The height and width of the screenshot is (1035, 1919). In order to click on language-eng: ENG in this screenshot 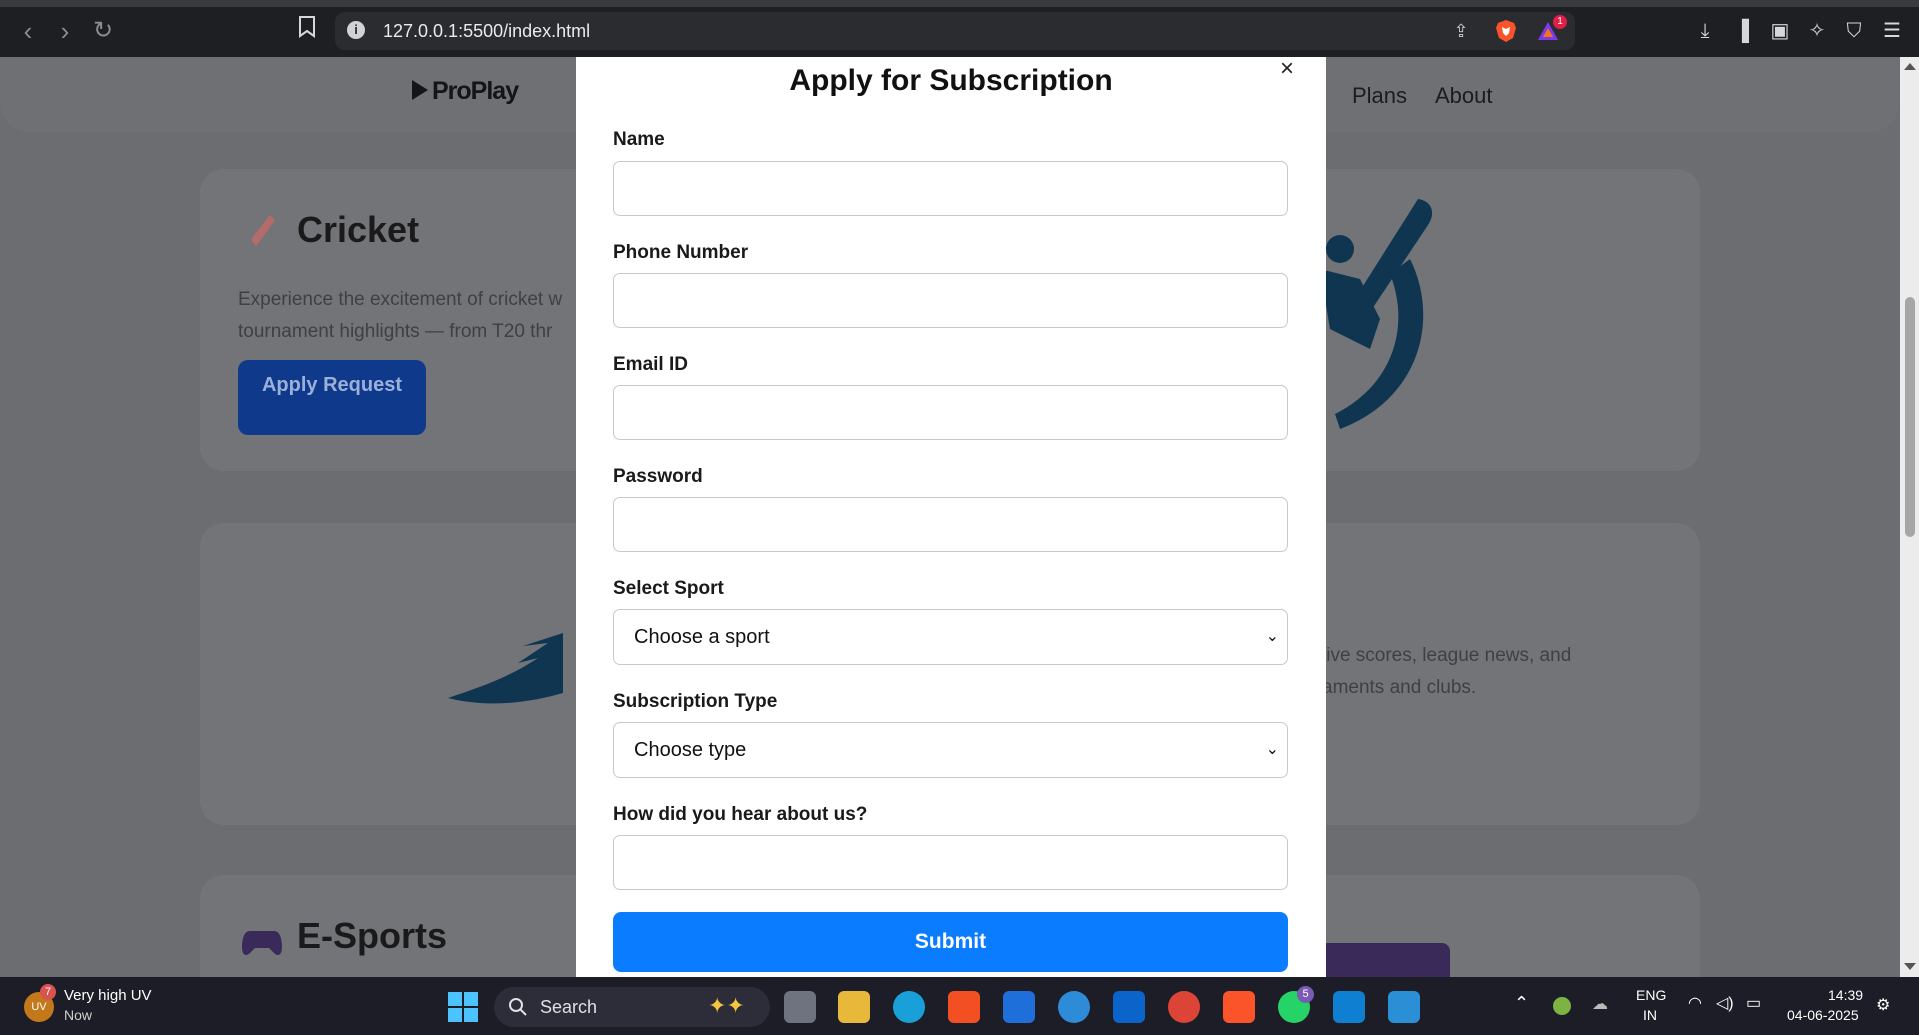, I will do `click(1651, 995)`.